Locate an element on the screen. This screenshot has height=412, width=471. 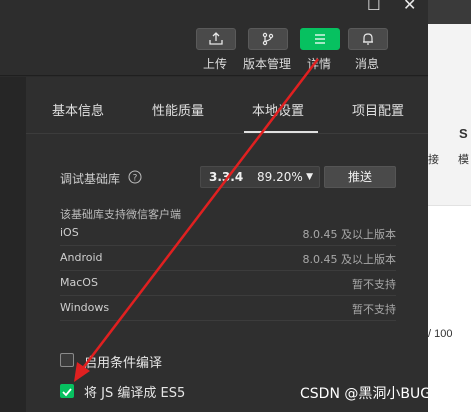
upload-icon is located at coordinates (216, 38).